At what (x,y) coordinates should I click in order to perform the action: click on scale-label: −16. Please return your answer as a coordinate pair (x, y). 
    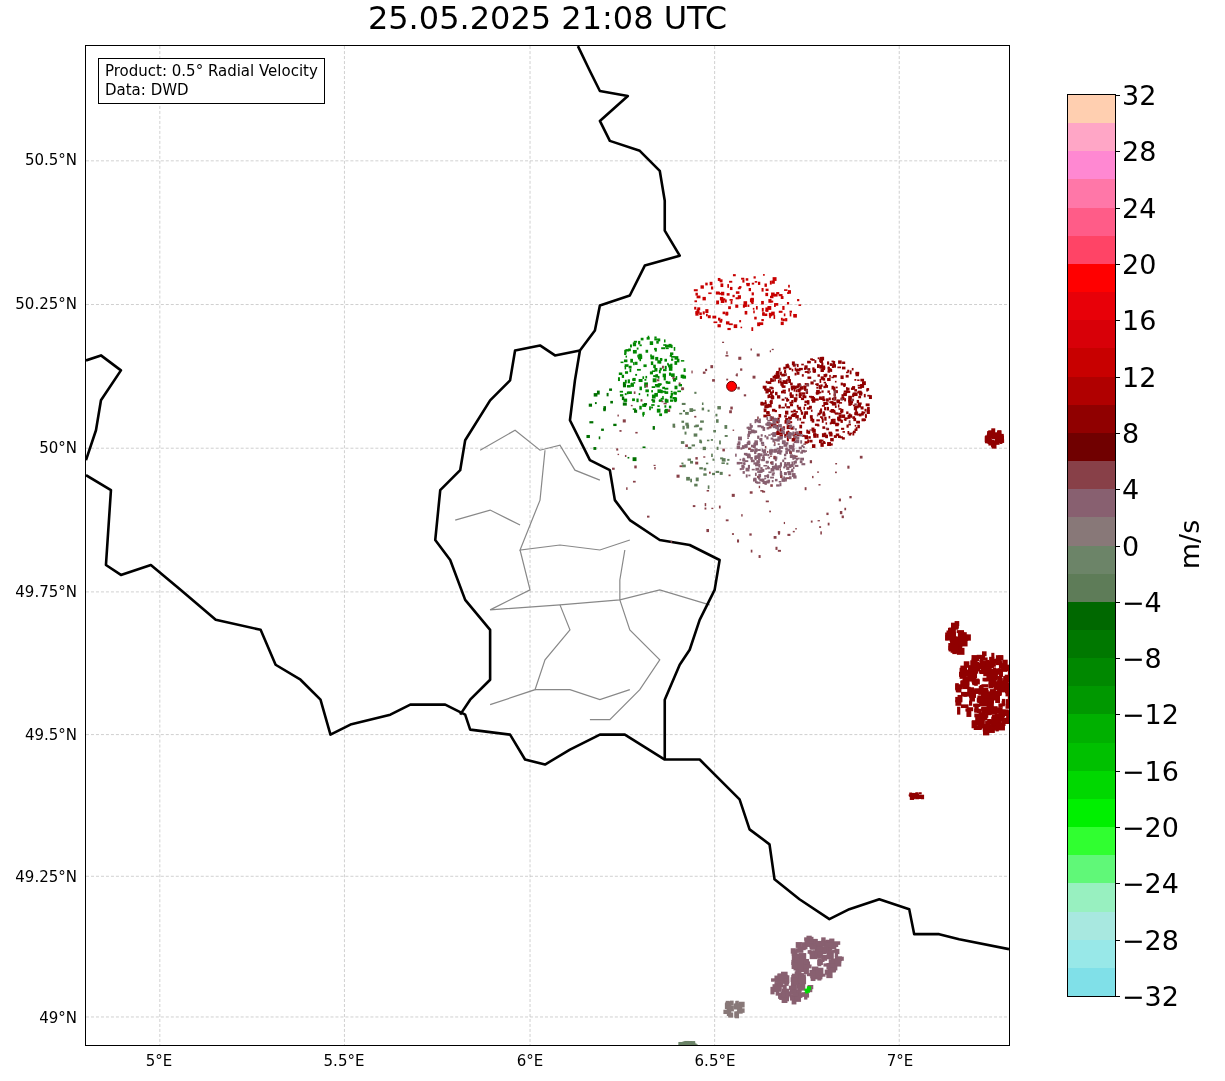
    Looking at the image, I should click on (1150, 771).